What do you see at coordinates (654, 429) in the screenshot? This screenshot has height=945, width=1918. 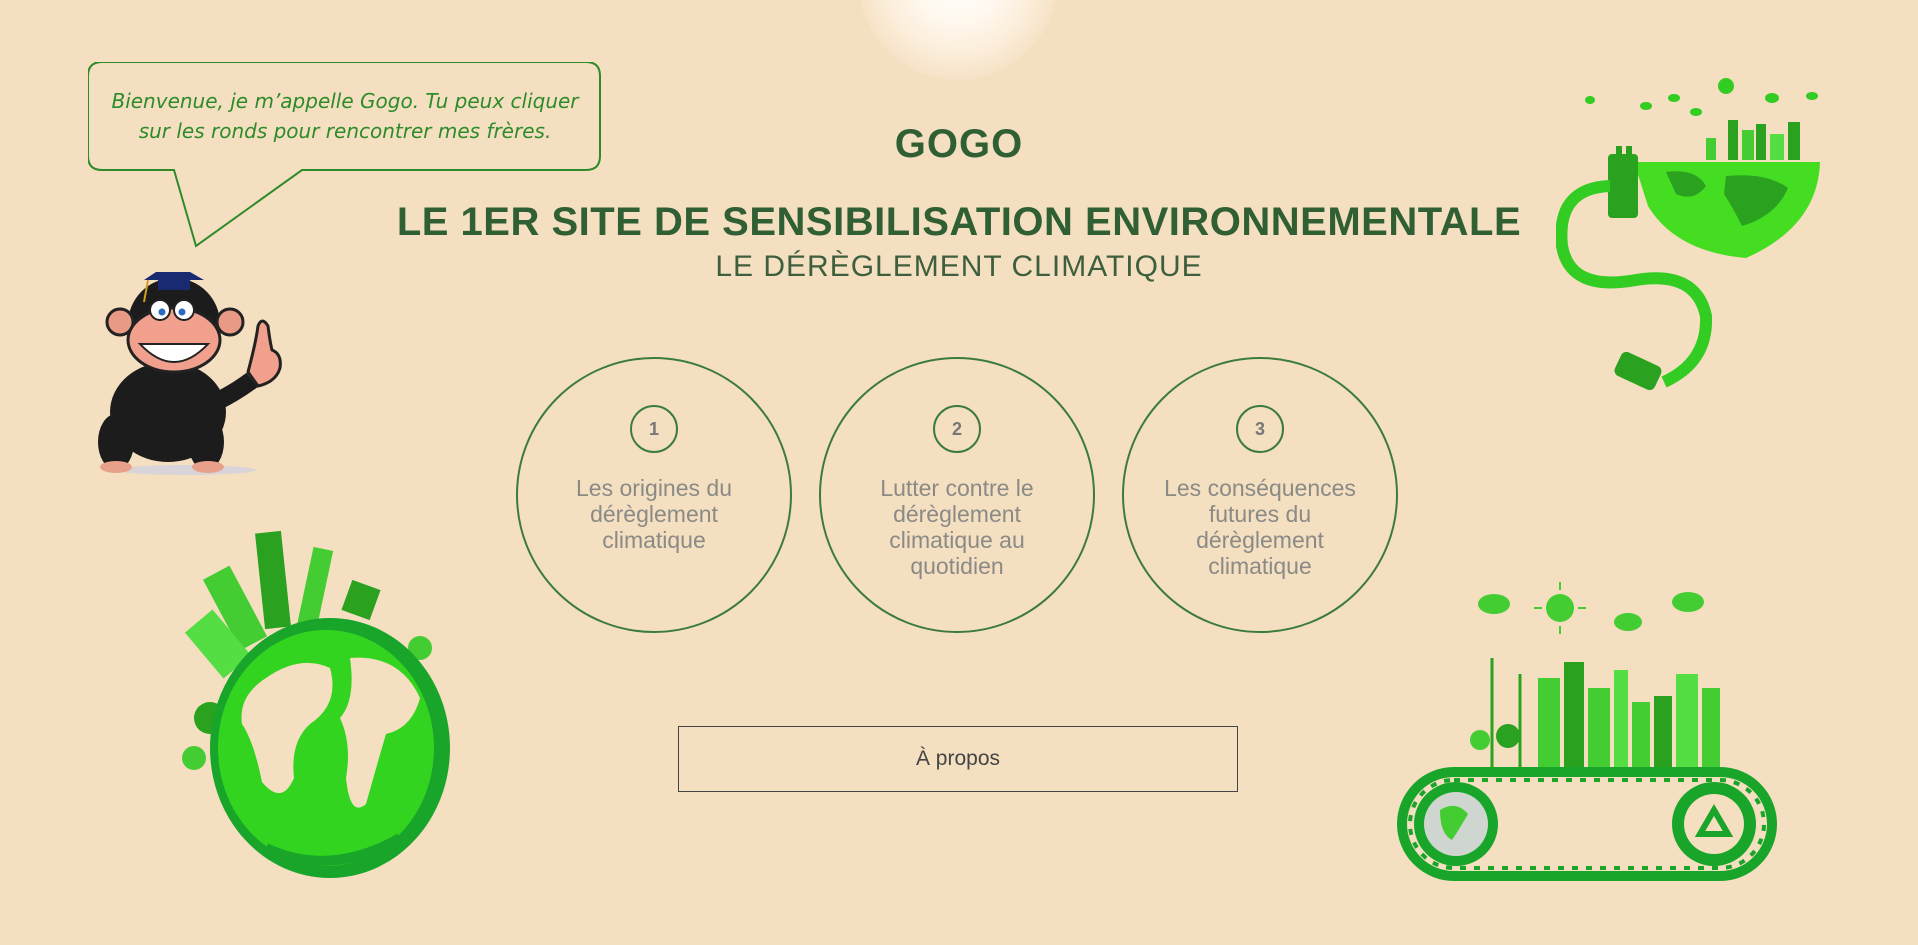 I see `topic-number-1: 1` at bounding box center [654, 429].